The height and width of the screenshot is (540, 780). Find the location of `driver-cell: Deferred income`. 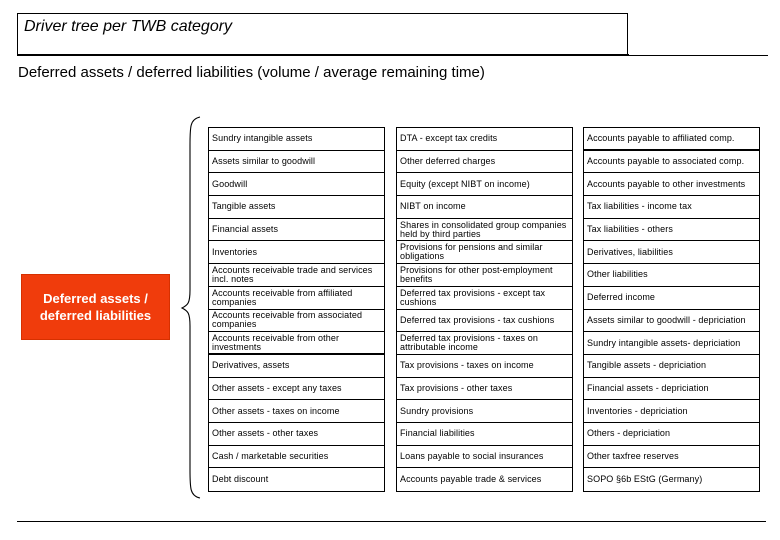

driver-cell: Deferred income is located at coordinates (671, 298).